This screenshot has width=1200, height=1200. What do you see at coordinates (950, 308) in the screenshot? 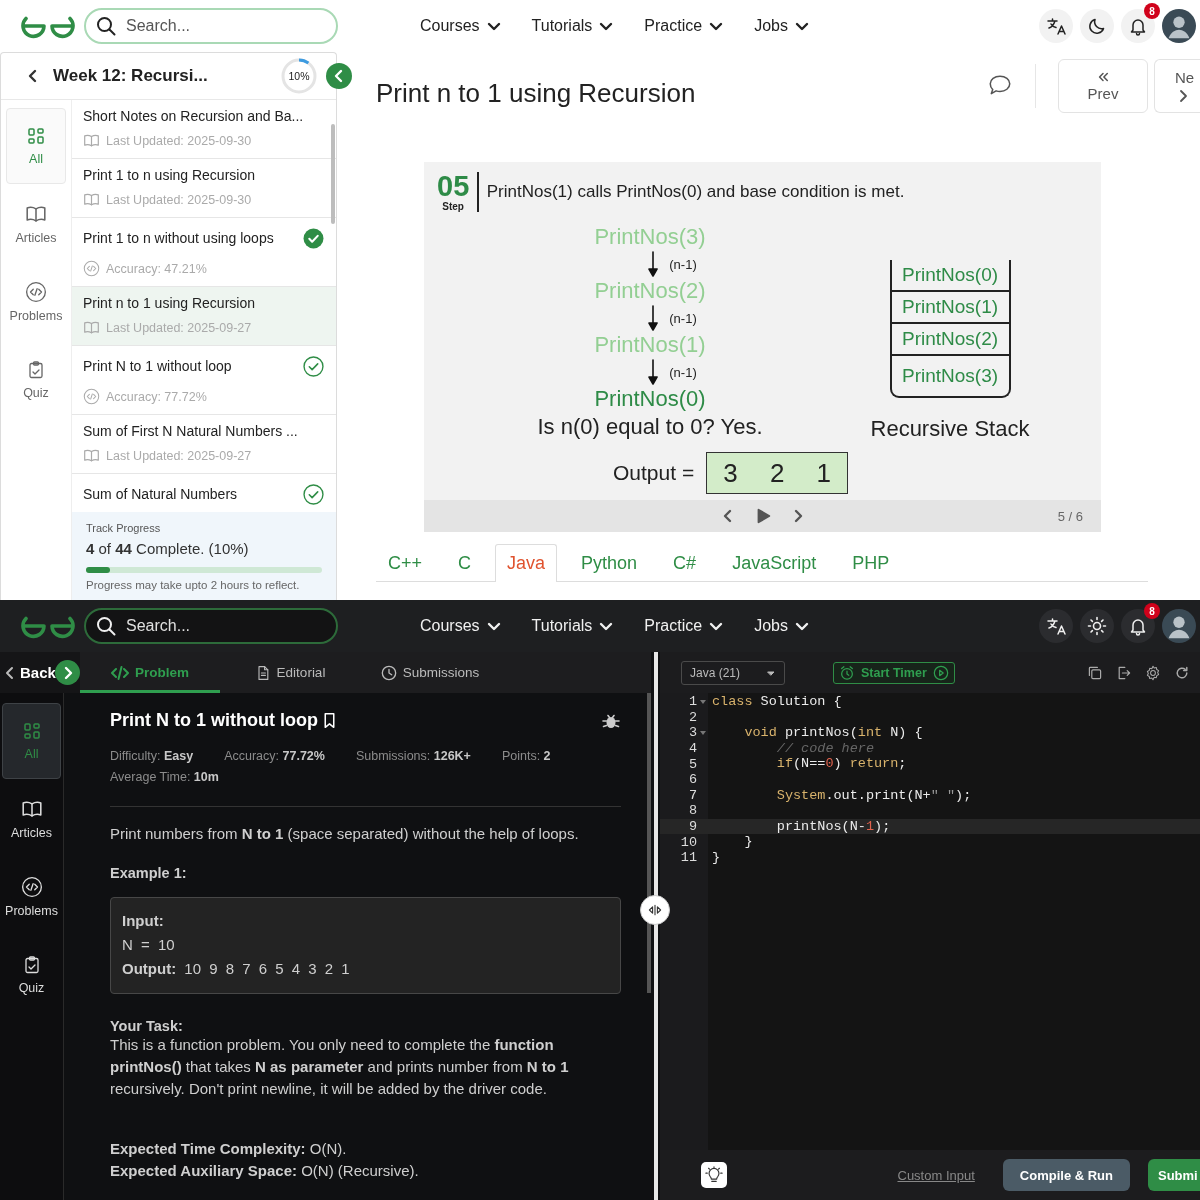
I see `stack-frame: PrintNos(1)` at bounding box center [950, 308].